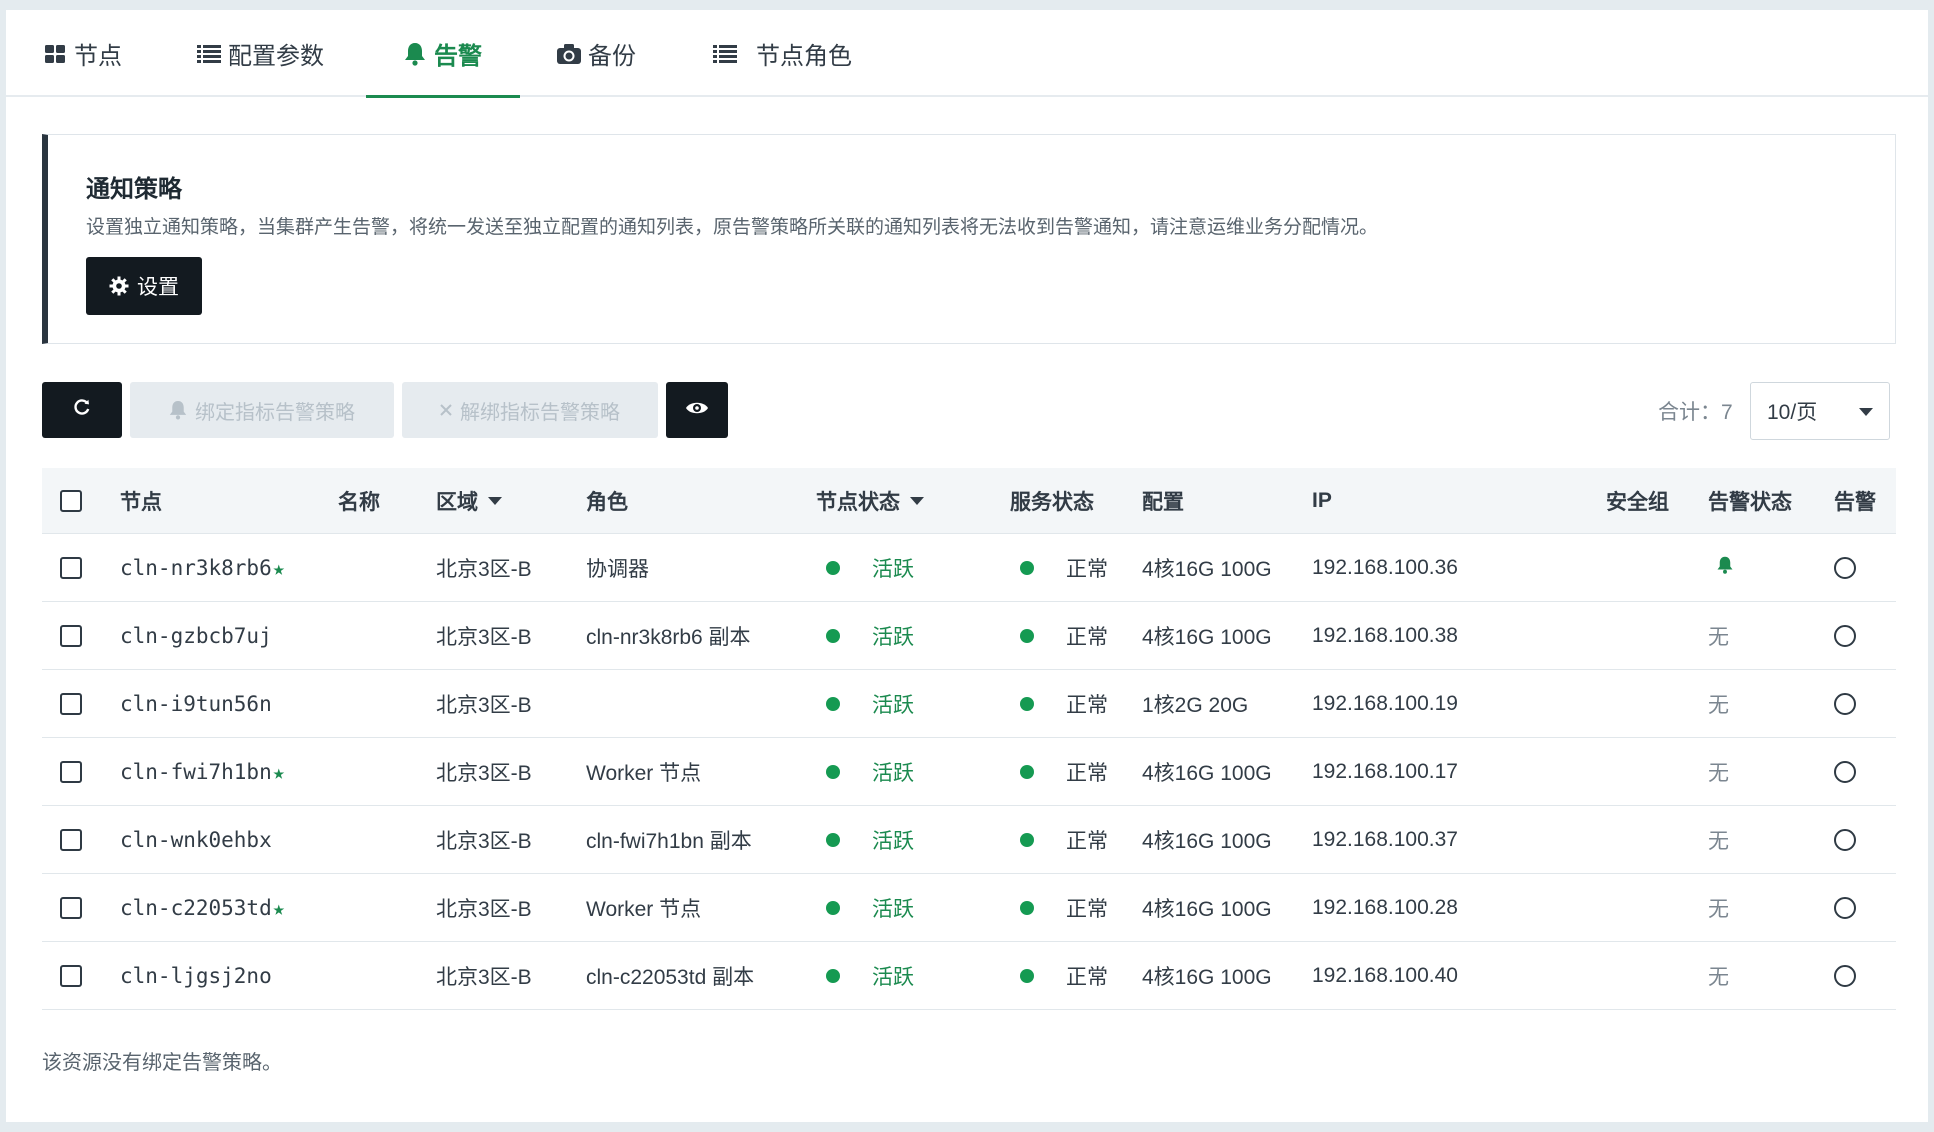 This screenshot has height=1132, width=1934. What do you see at coordinates (443, 96) in the screenshot?
I see `active-tab-indicator` at bounding box center [443, 96].